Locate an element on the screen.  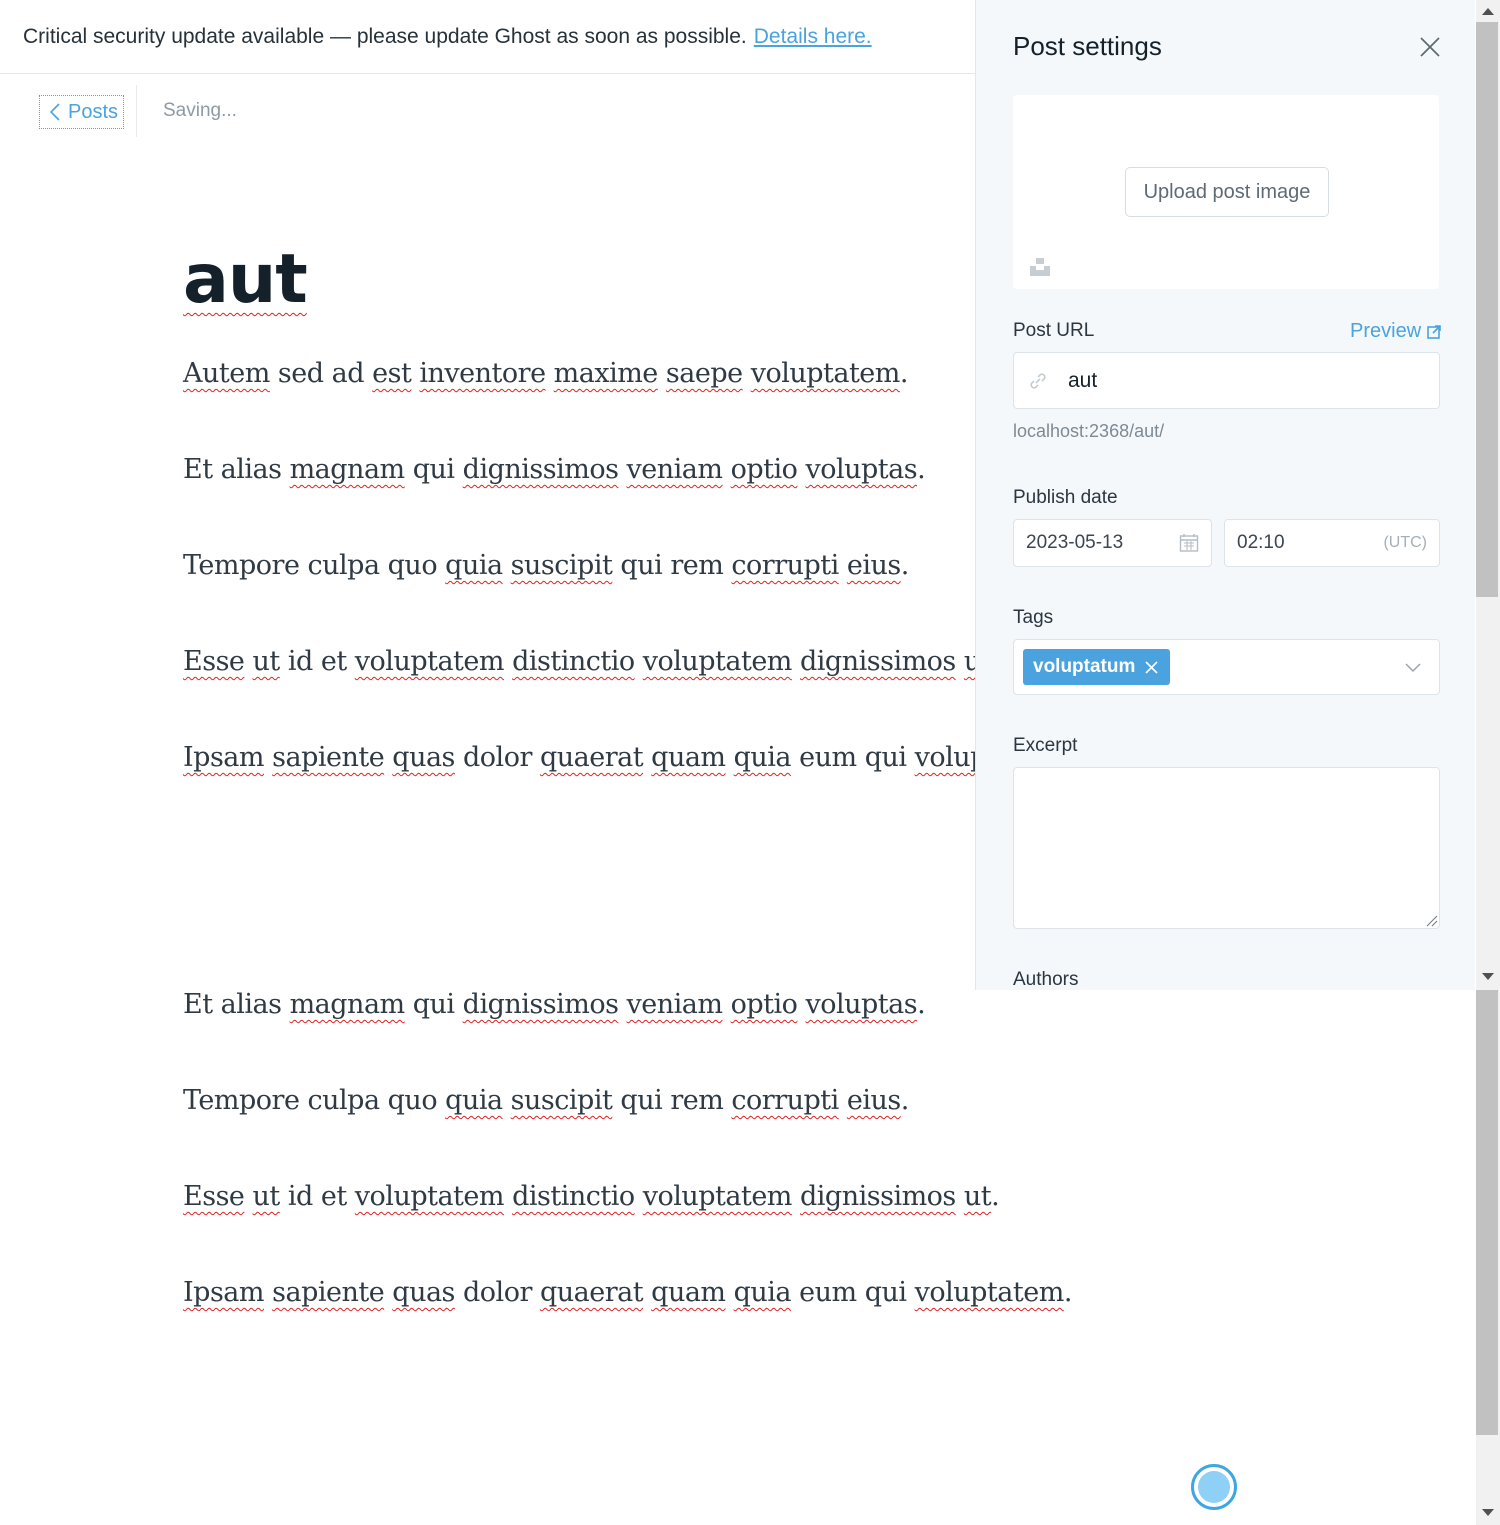
authors-label: Authors is located at coordinates (1046, 979).